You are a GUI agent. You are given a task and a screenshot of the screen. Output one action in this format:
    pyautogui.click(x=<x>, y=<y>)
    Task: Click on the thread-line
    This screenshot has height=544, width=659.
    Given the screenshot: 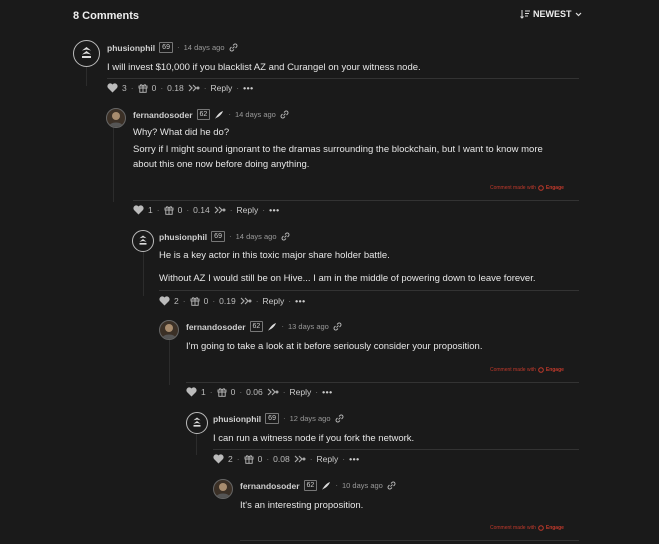 What is the action you would take?
    pyautogui.click(x=169, y=362)
    